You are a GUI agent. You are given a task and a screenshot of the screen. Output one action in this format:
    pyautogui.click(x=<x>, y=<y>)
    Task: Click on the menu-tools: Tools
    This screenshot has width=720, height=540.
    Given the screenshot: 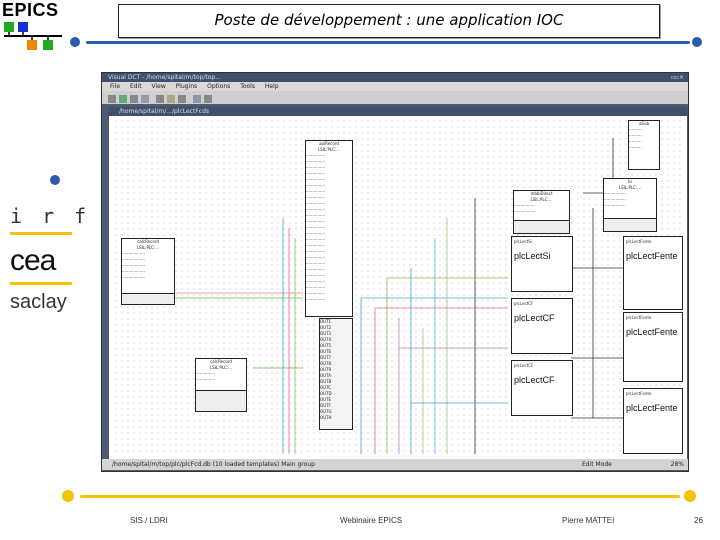 What is the action you would take?
    pyautogui.click(x=247, y=86)
    